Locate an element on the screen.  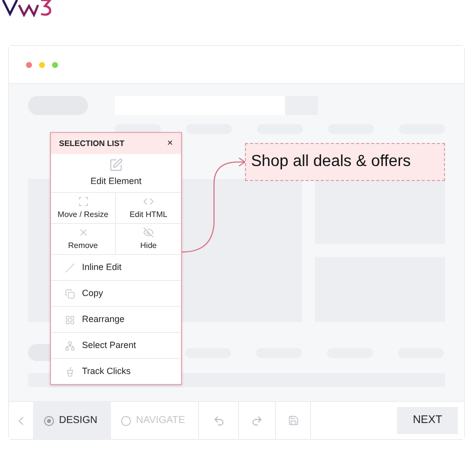
copy-icon is located at coordinates (70, 293).